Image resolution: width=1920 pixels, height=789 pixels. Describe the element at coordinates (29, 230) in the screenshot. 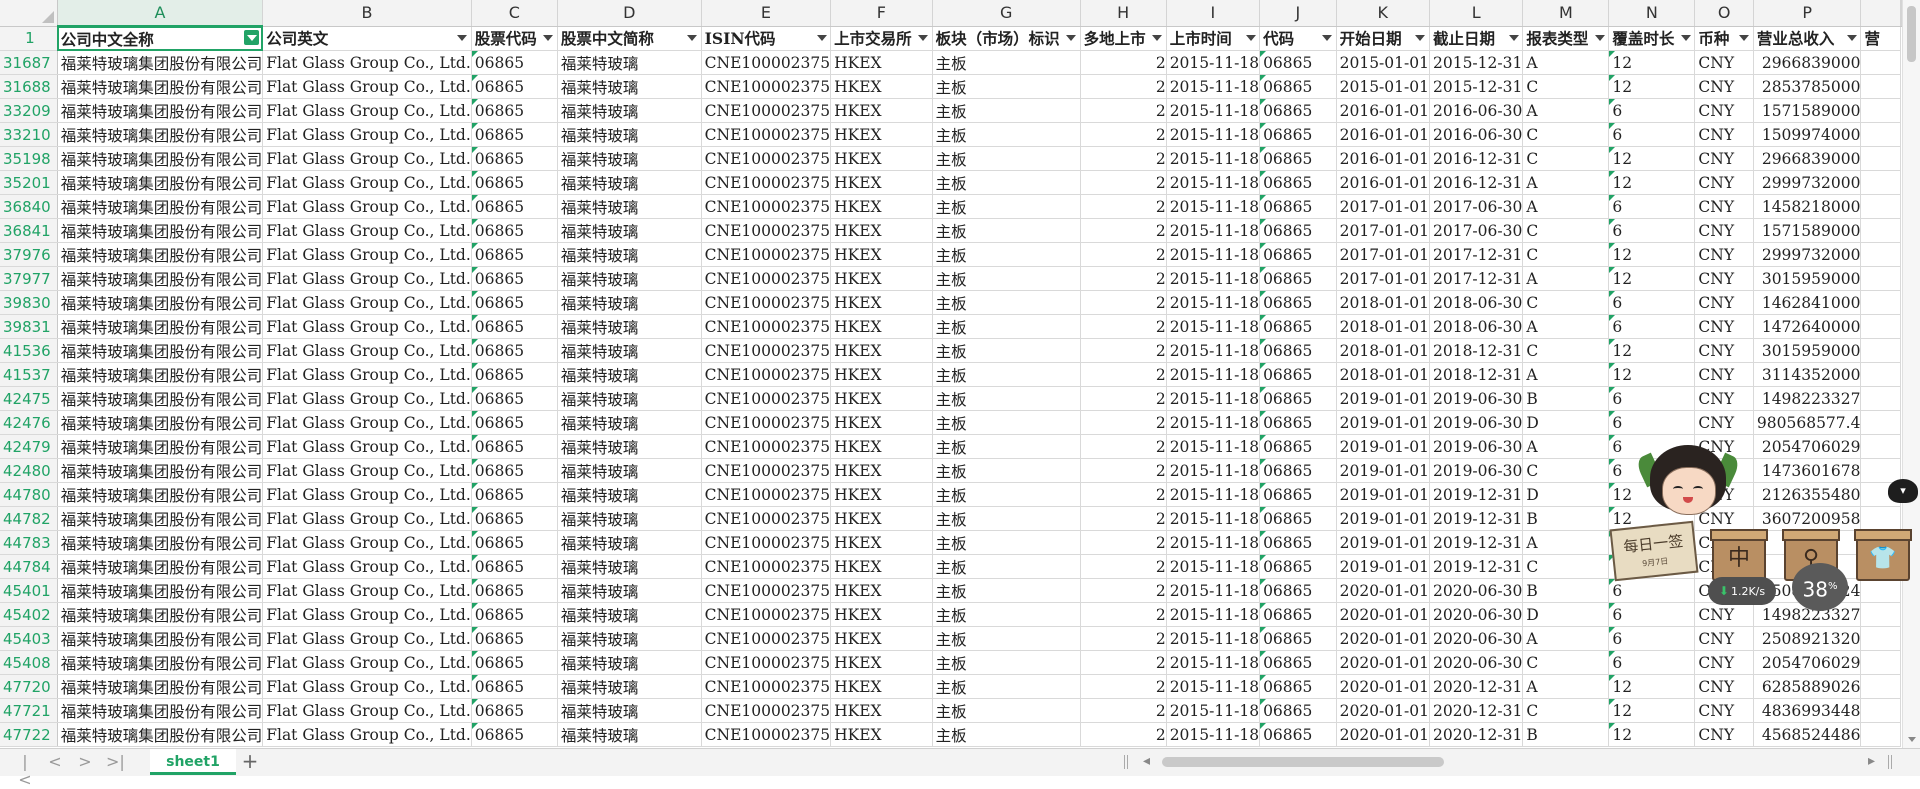

I see `row-number: 36841` at that location.